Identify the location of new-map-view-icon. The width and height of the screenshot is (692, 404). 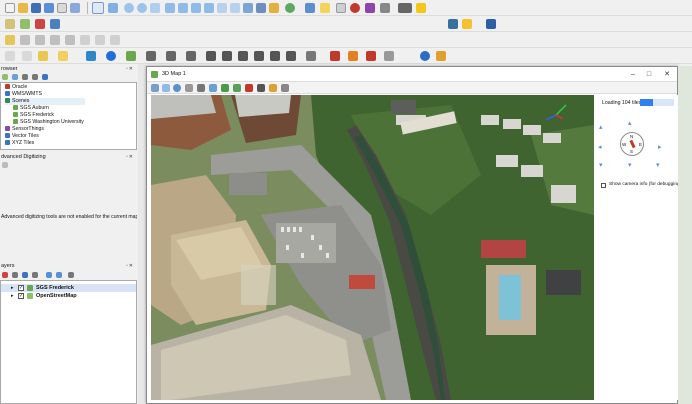
(248, 8).